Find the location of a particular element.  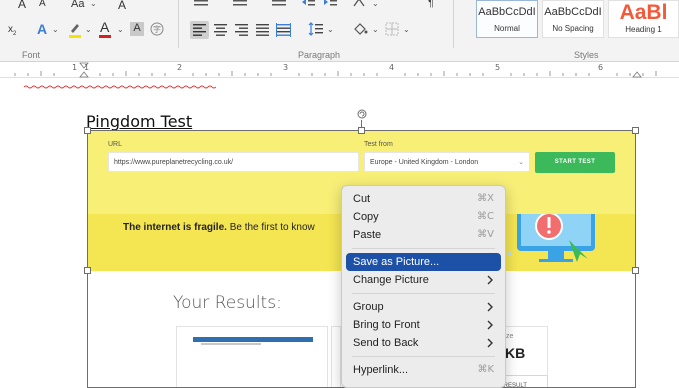

test-from-value: Europe - United Kingdom - London is located at coordinates (424, 162).